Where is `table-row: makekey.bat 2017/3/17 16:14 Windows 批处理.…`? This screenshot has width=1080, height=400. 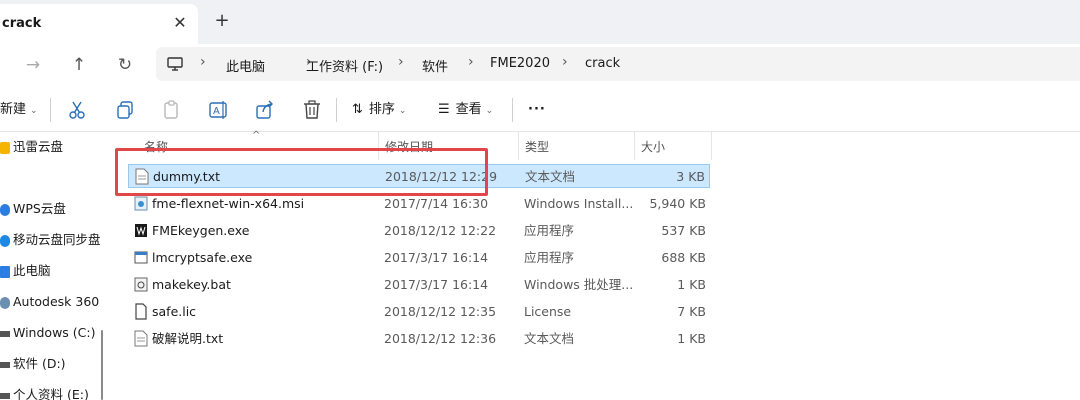 table-row: makekey.bat 2017/3/17 16:14 Windows 批处理.… is located at coordinates (419, 285).